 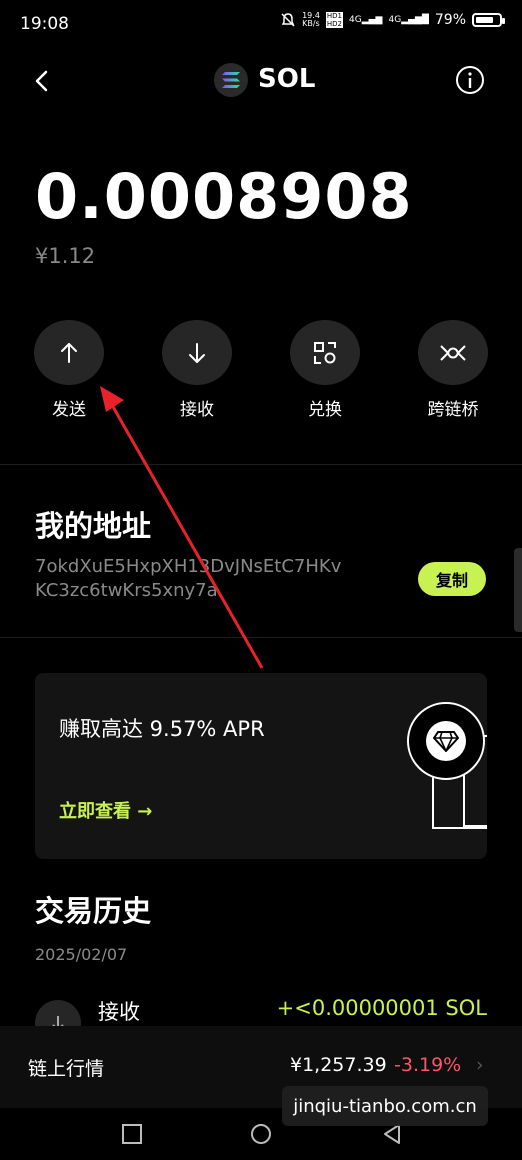 I want to click on coin-title: SOL, so click(x=287, y=79).